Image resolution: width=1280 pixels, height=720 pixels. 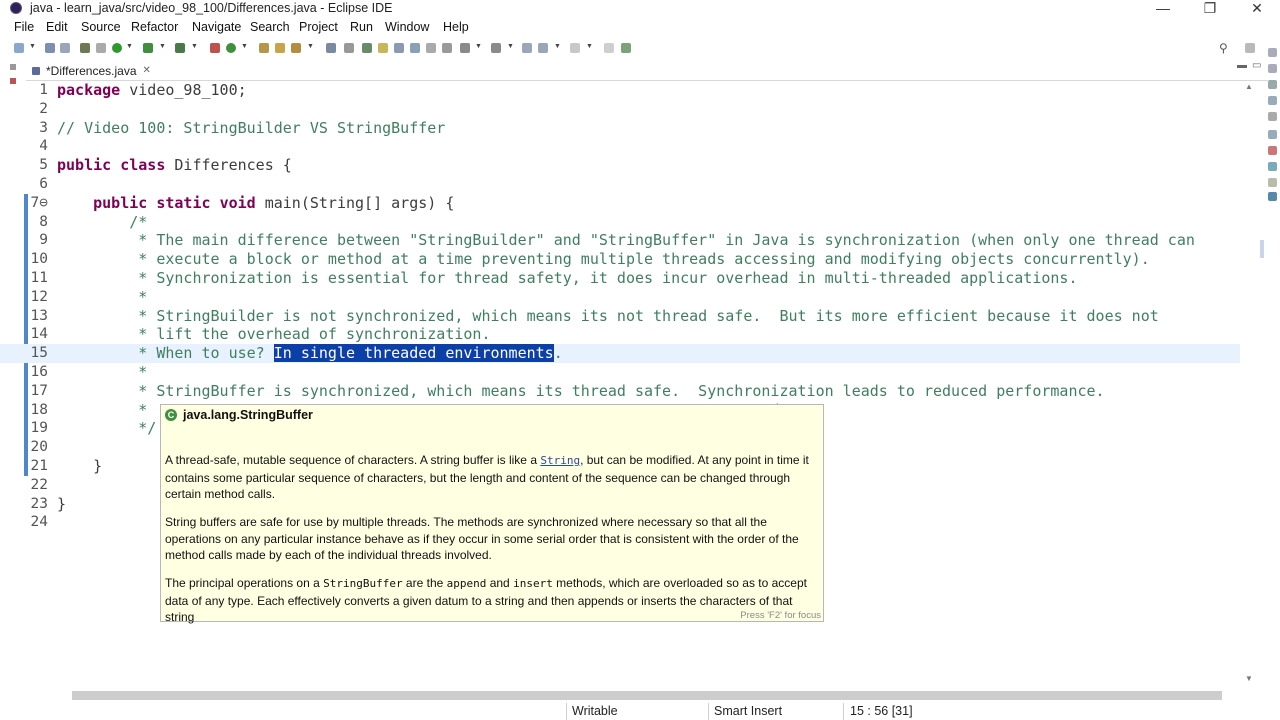 What do you see at coordinates (331, 48) in the screenshot?
I see `terminal-icon` at bounding box center [331, 48].